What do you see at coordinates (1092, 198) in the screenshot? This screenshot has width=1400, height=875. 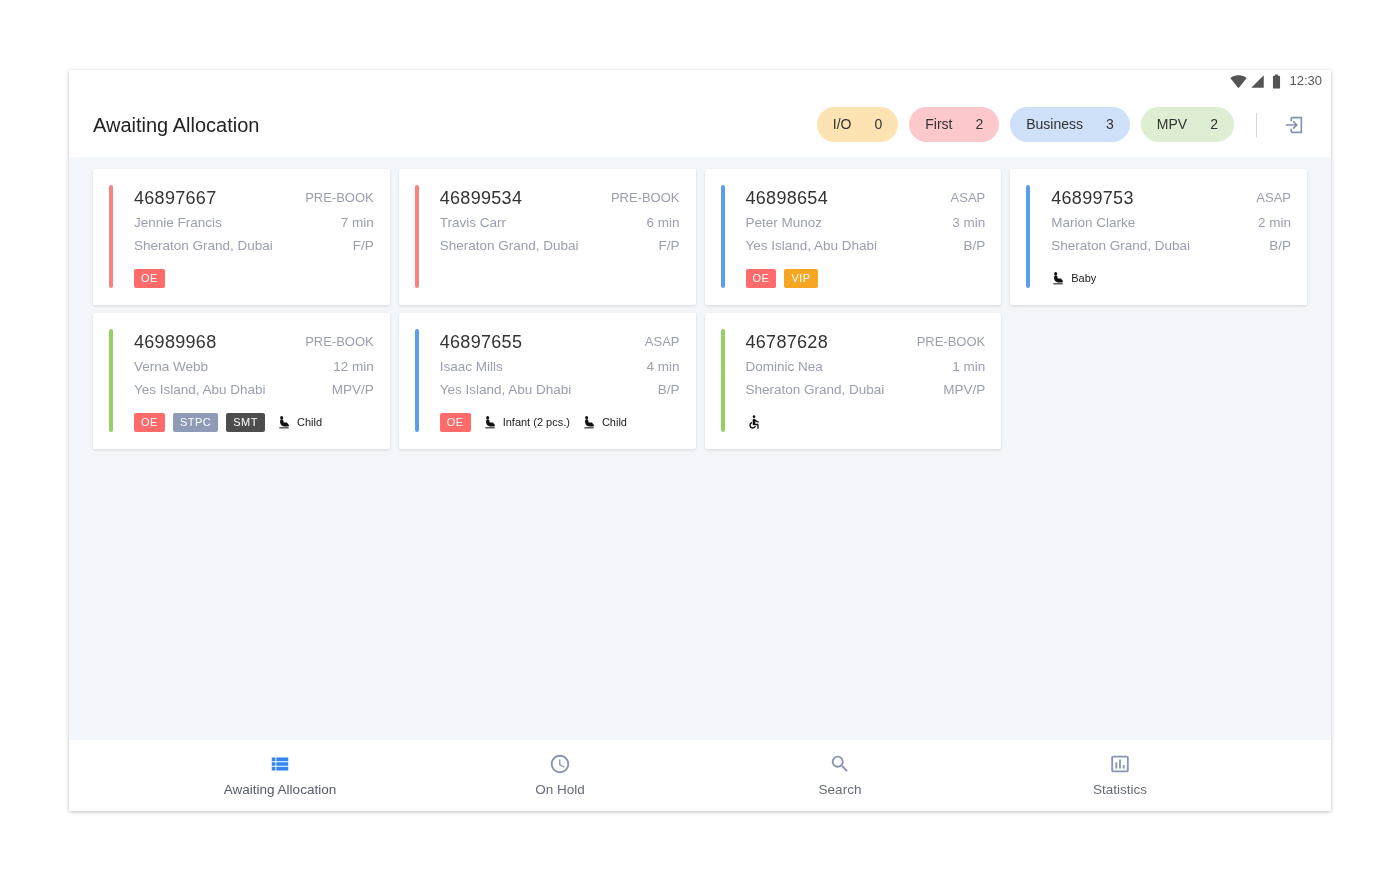 I see `booking-number: 46899753` at bounding box center [1092, 198].